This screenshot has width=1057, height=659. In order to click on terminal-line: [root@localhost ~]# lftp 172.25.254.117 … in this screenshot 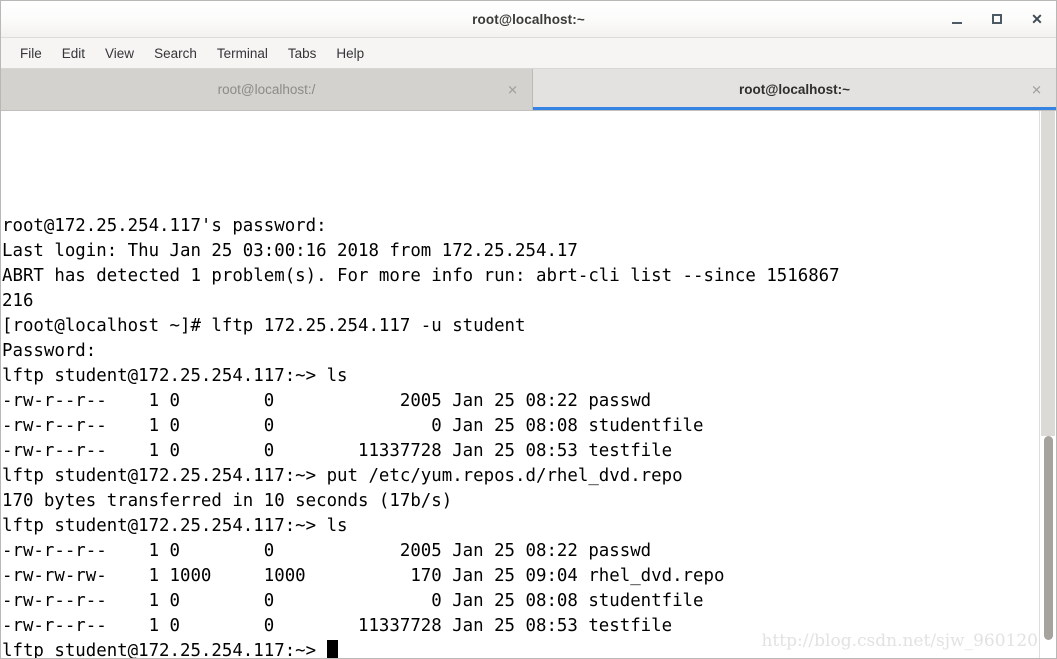, I will do `click(264, 326)`.